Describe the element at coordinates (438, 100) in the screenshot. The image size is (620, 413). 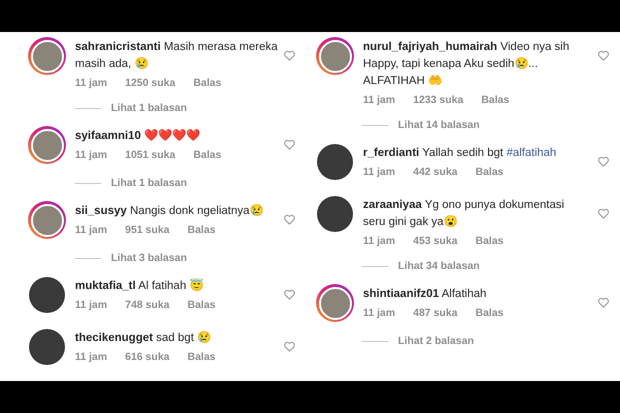
I see `like-count: 1233 suka` at that location.